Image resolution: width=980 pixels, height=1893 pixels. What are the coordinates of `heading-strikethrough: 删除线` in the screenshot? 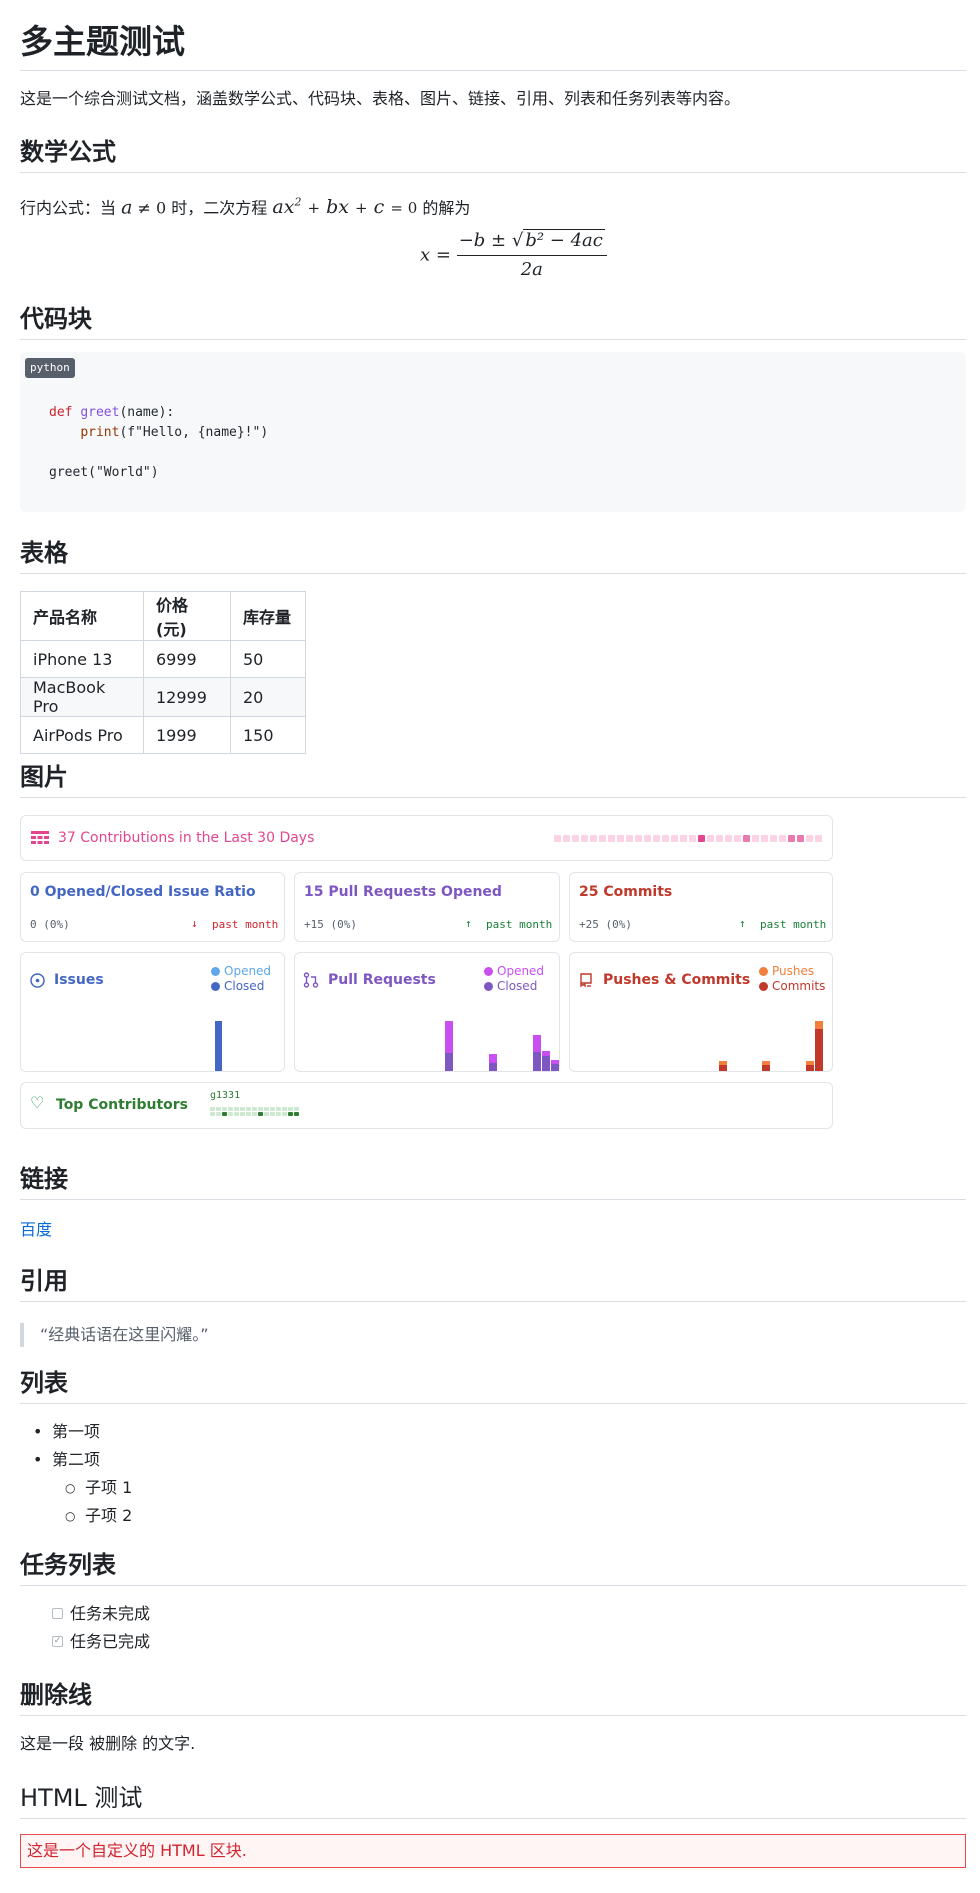 It's located at (56, 1695).